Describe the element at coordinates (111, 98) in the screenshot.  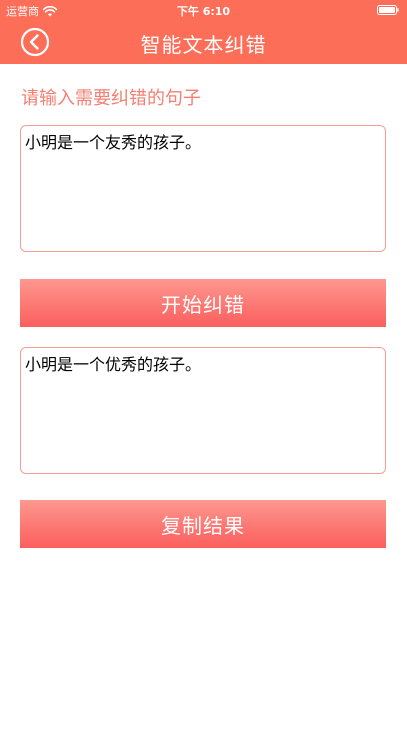
I see `input-prompt-label: 请输入需要纠错的句子` at that location.